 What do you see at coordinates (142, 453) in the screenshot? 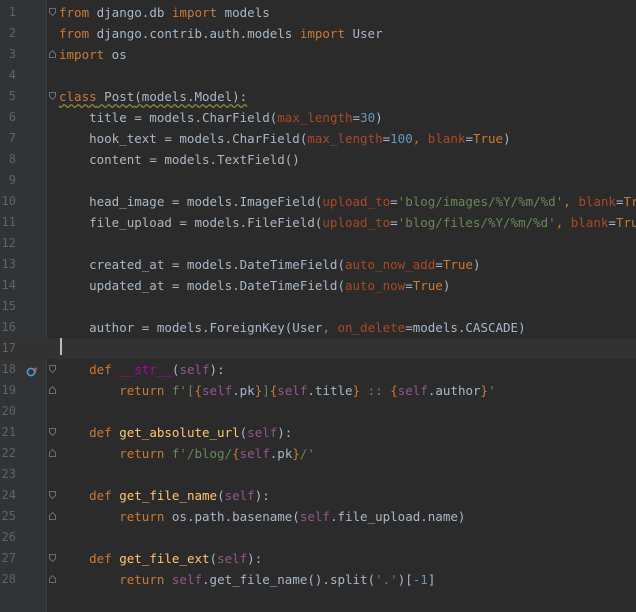
I see `code-token: return` at bounding box center [142, 453].